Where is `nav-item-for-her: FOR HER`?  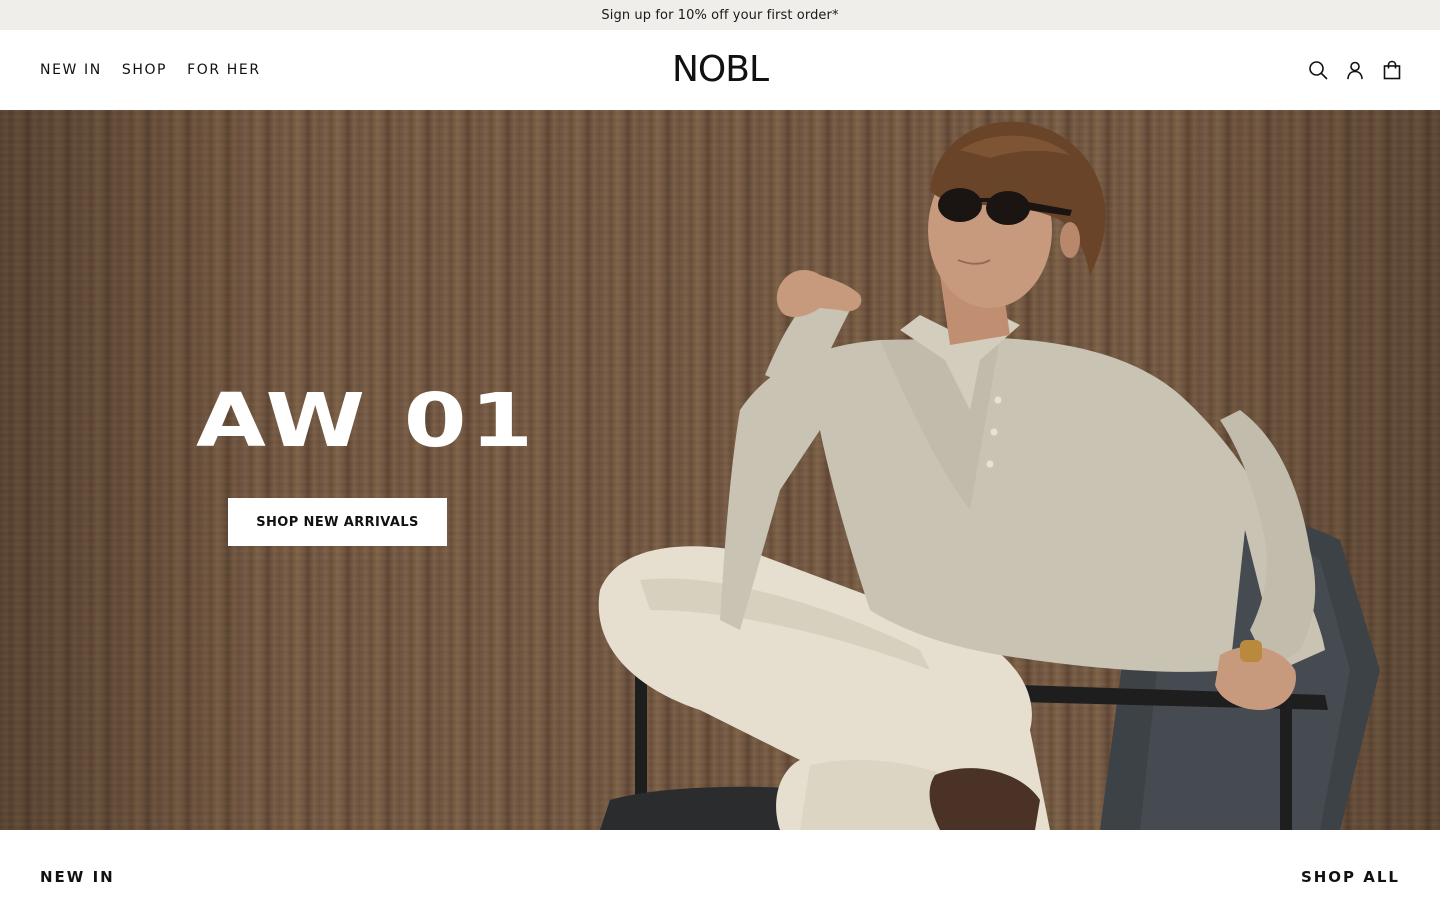 nav-item-for-her: FOR HER is located at coordinates (224, 70).